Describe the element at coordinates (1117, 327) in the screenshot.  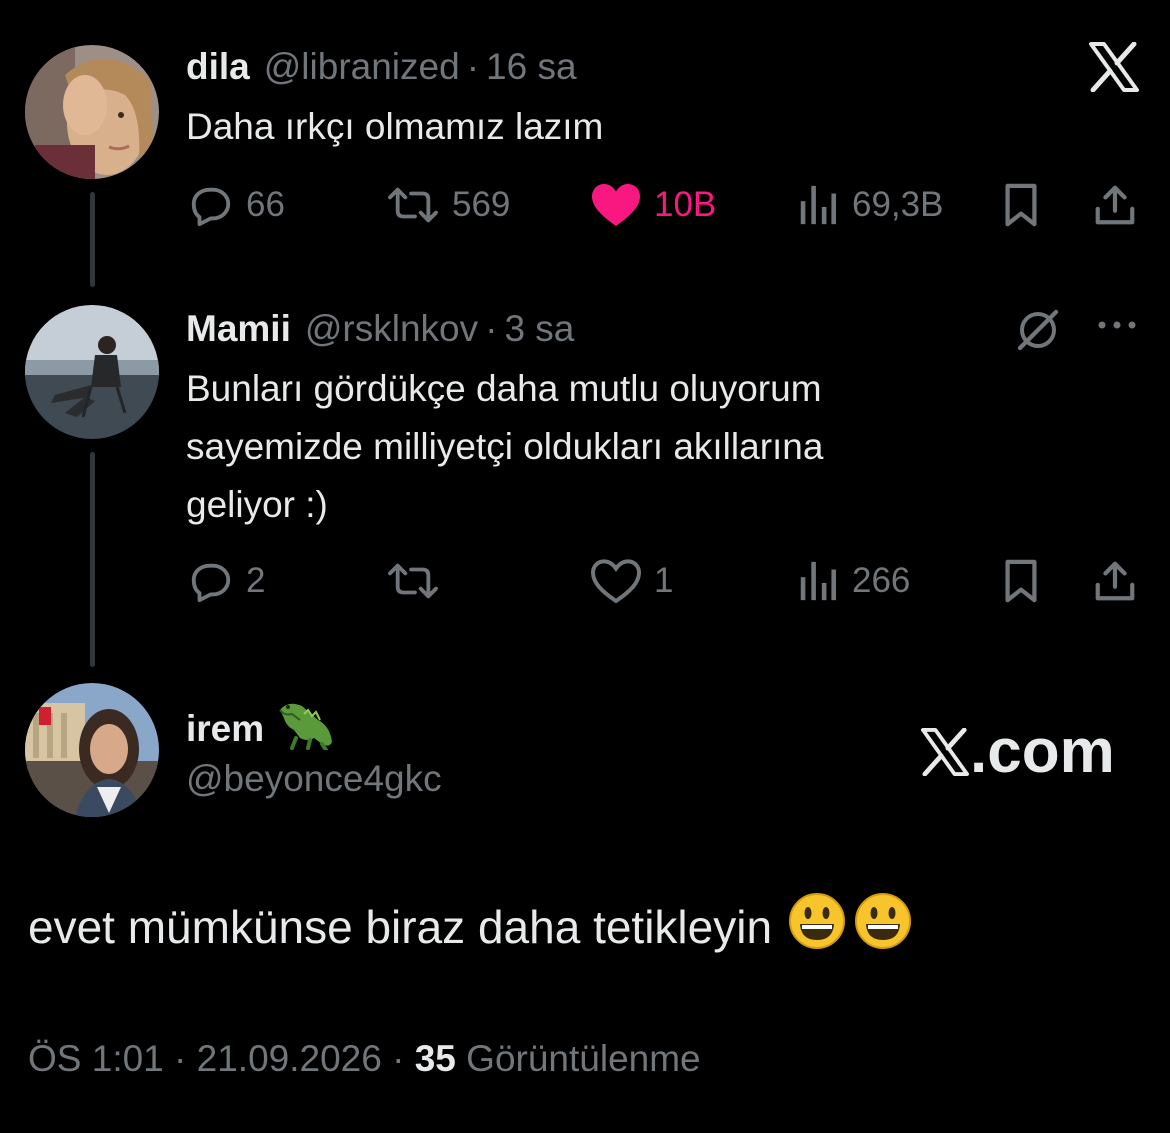
I see `more-icon` at that location.